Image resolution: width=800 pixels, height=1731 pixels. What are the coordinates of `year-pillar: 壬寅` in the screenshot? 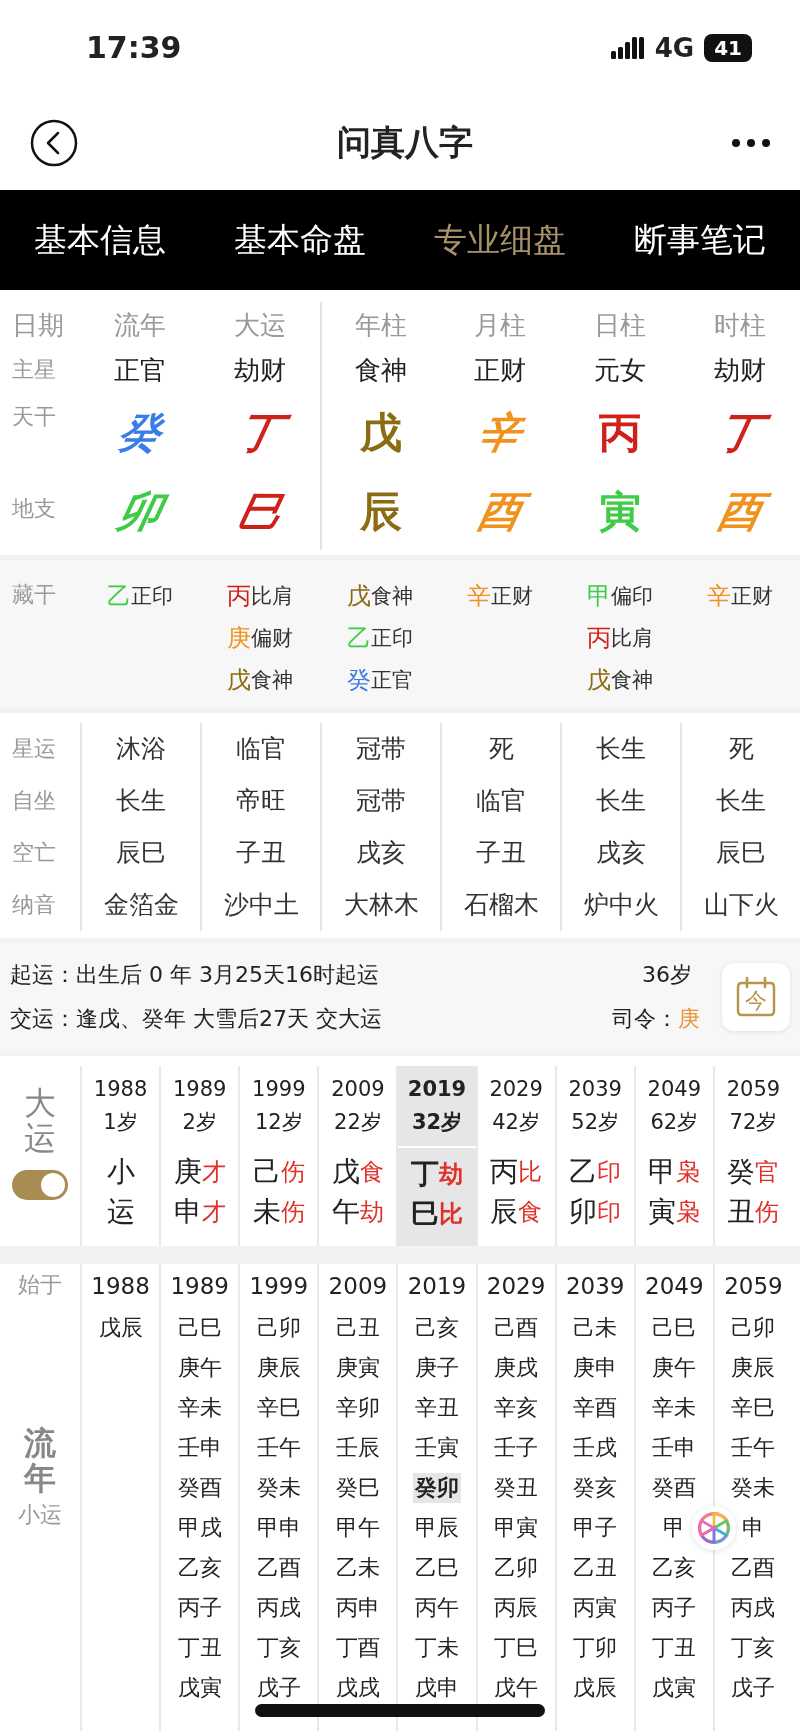 It's located at (437, 1448).